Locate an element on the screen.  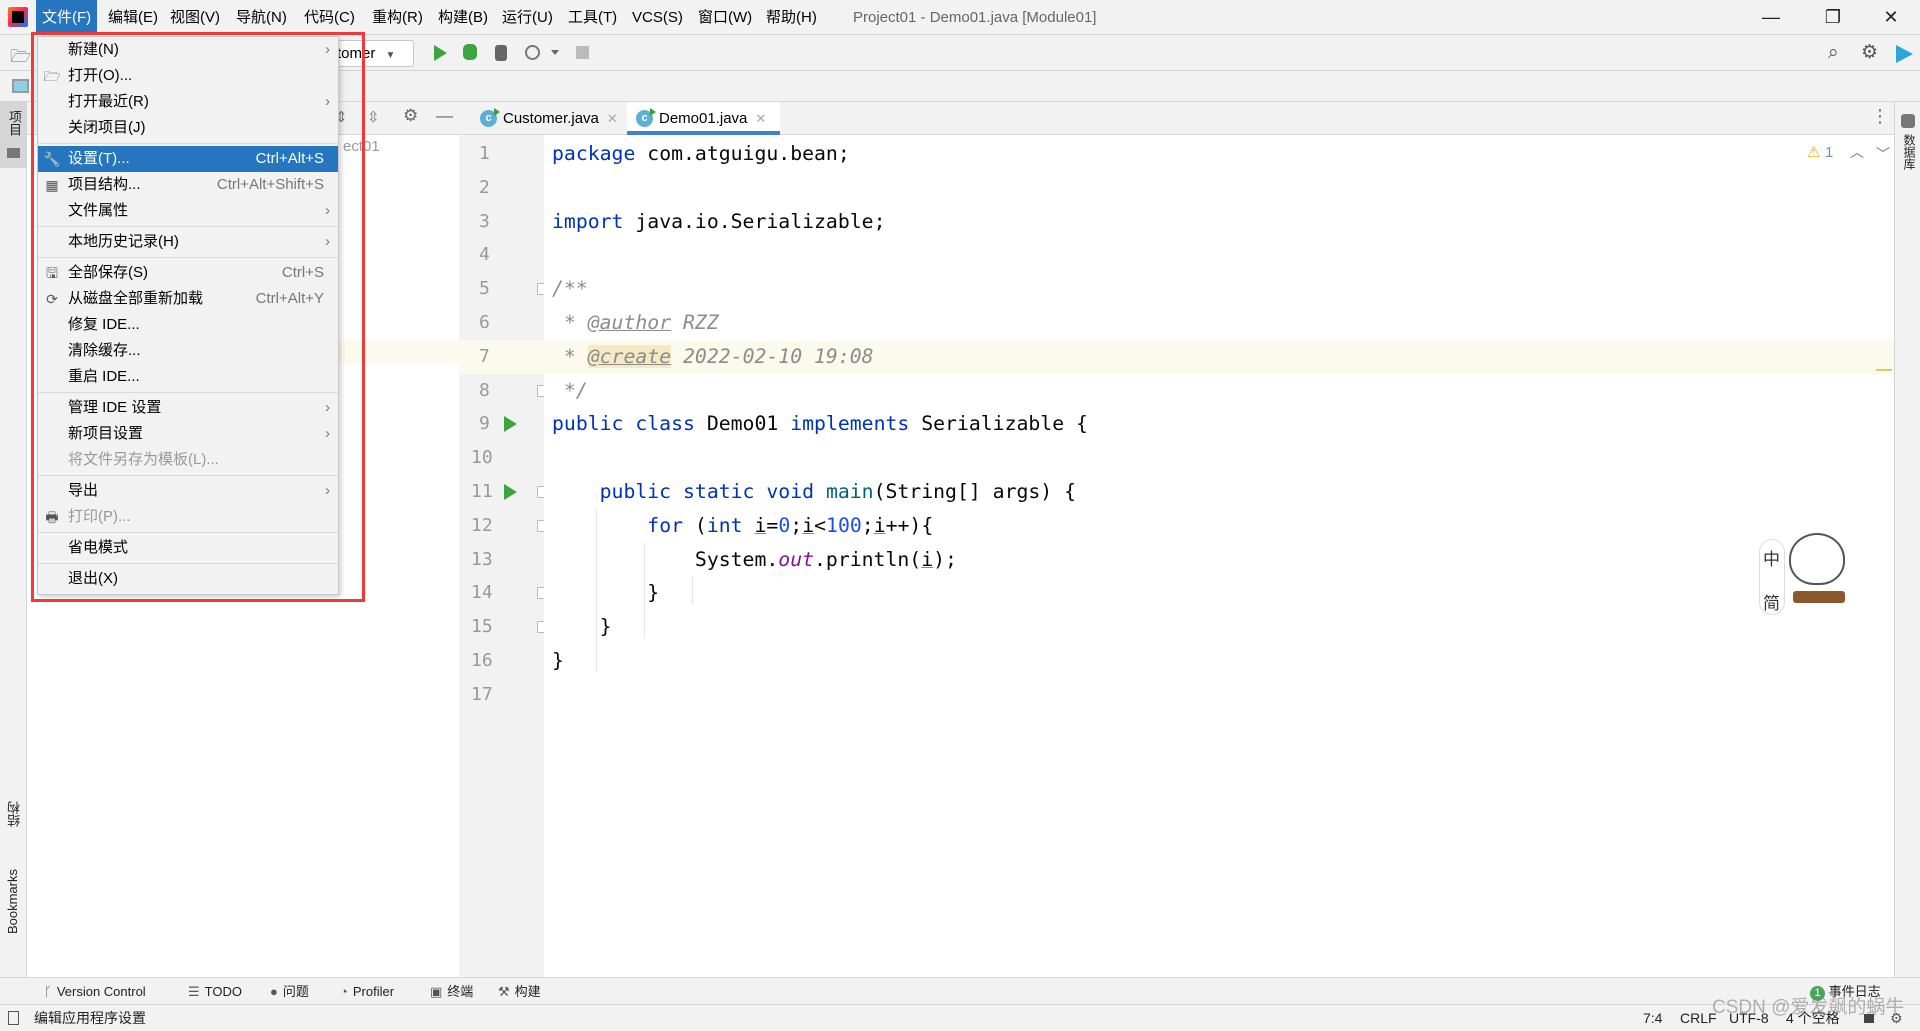
code-token: 0 is located at coordinates (784, 525).